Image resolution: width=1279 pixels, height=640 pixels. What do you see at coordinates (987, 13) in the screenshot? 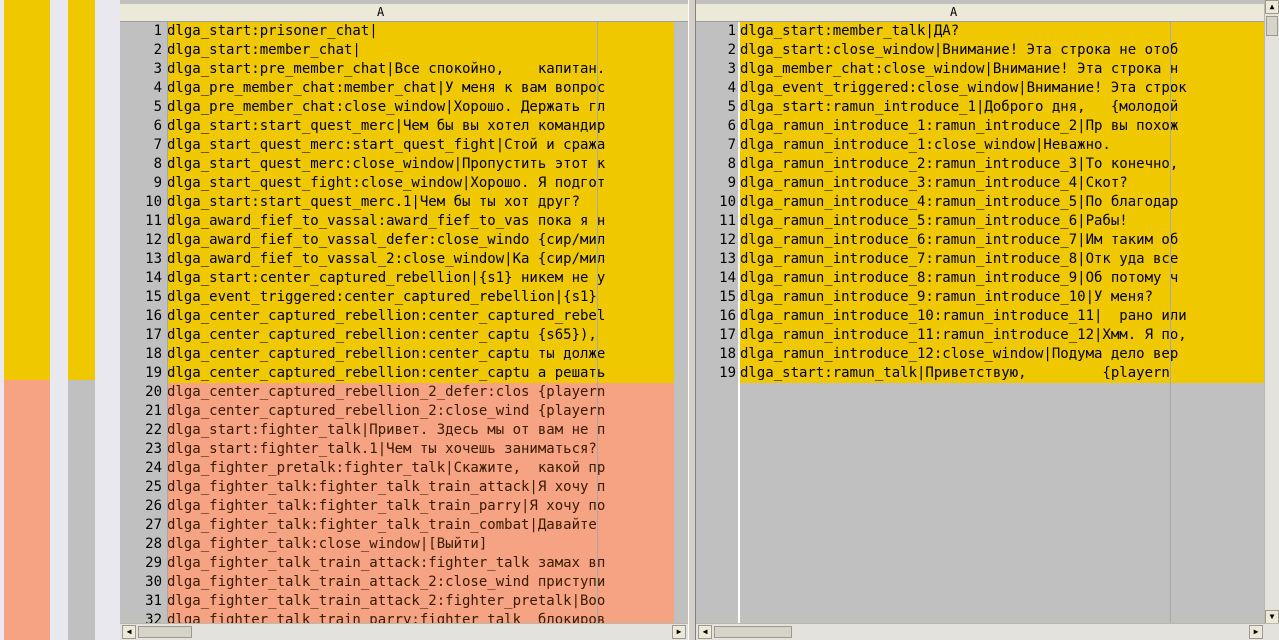
I see `right-column-header: A` at bounding box center [987, 13].